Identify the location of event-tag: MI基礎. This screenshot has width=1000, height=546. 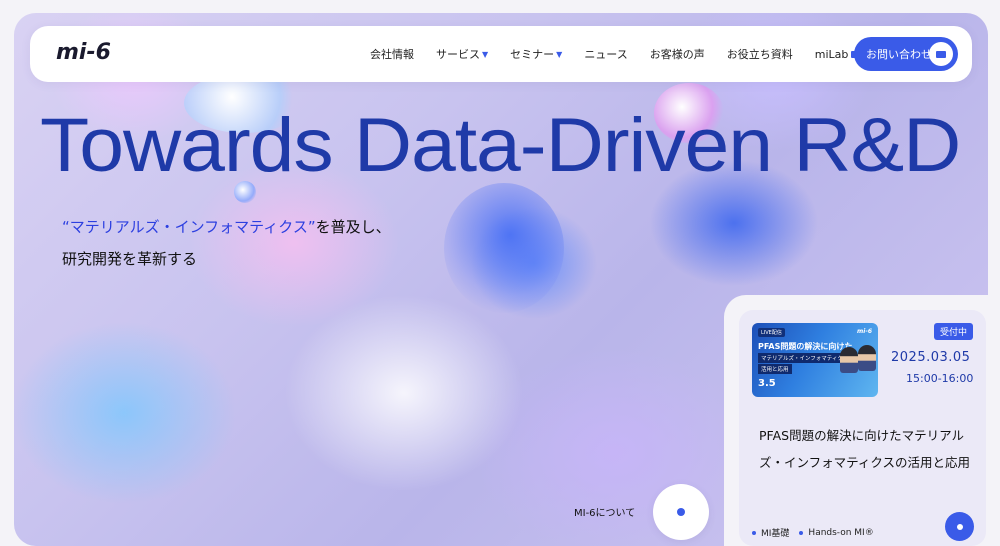
(770, 532).